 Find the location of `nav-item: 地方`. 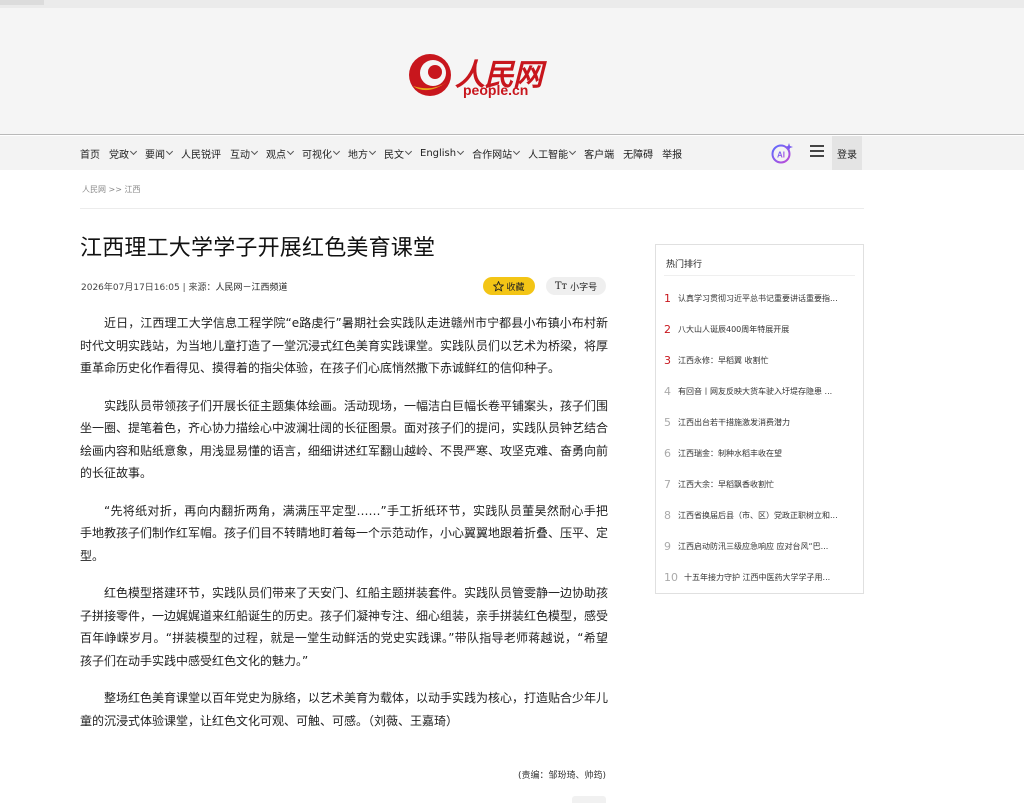

nav-item: 地方 is located at coordinates (362, 153).